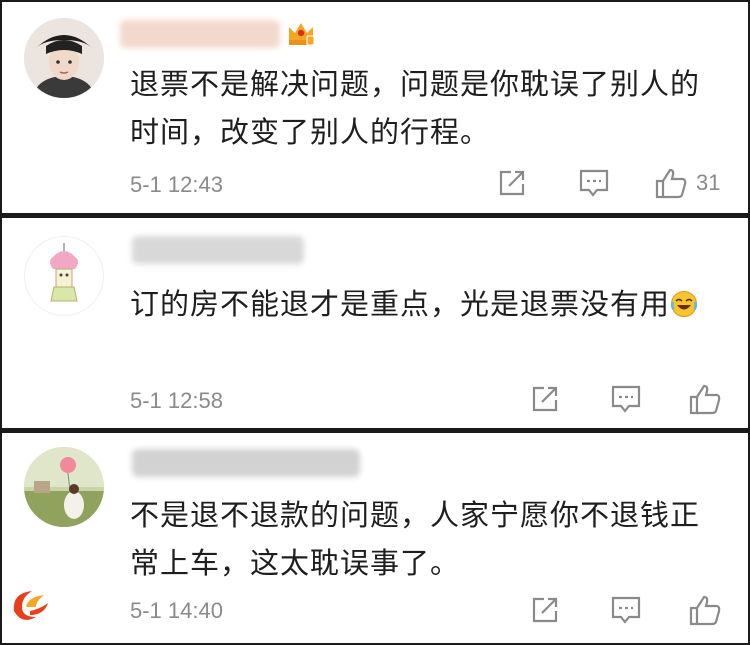 This screenshot has width=750, height=645. What do you see at coordinates (415, 108) in the screenshot?
I see `comment-text: 退票不是解决问题，问题是你耽误了别人的时间，改变了别人的行程。` at bounding box center [415, 108].